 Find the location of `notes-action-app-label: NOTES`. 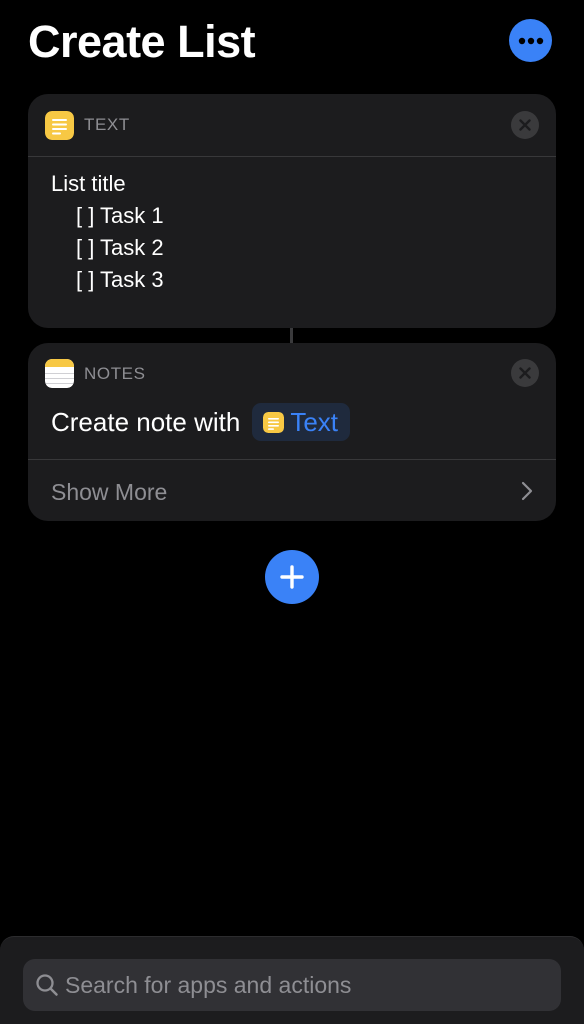

notes-action-app-label: NOTES is located at coordinates (115, 373).